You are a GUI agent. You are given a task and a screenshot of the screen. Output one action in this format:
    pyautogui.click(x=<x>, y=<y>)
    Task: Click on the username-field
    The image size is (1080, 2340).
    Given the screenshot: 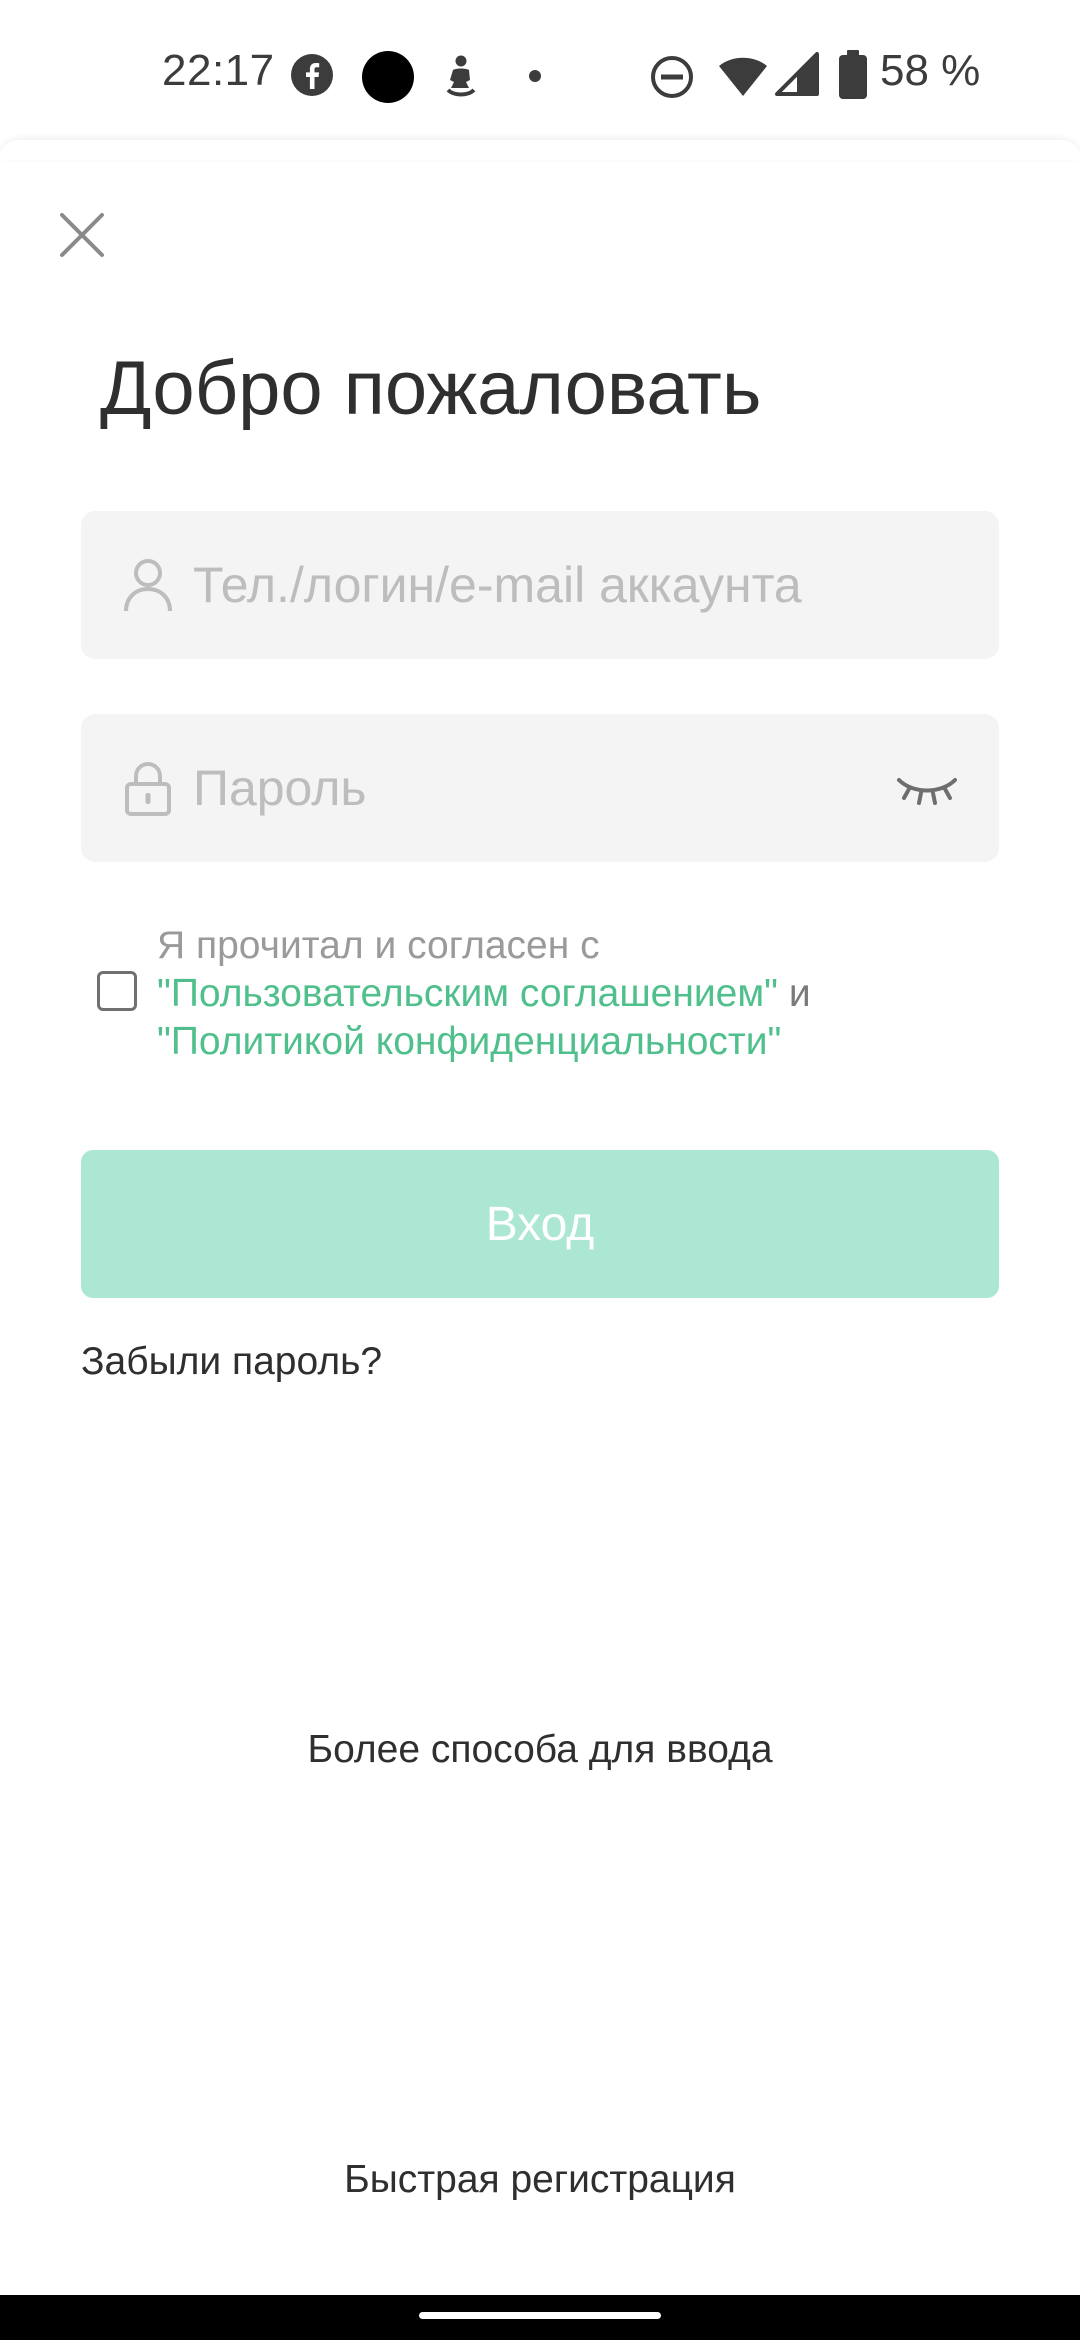 What is the action you would take?
    pyautogui.click(x=540, y=585)
    